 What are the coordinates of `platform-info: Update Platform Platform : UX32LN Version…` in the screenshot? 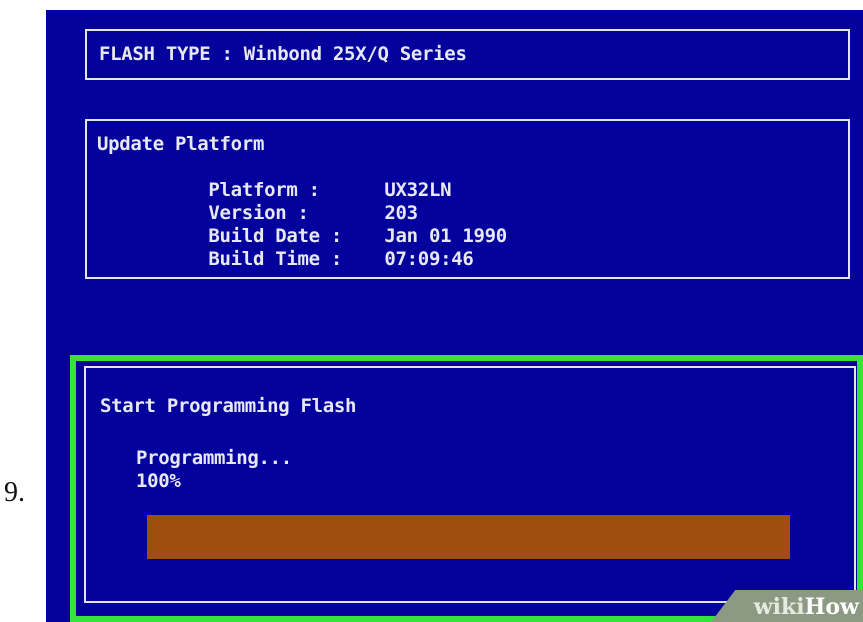 It's located at (302, 201).